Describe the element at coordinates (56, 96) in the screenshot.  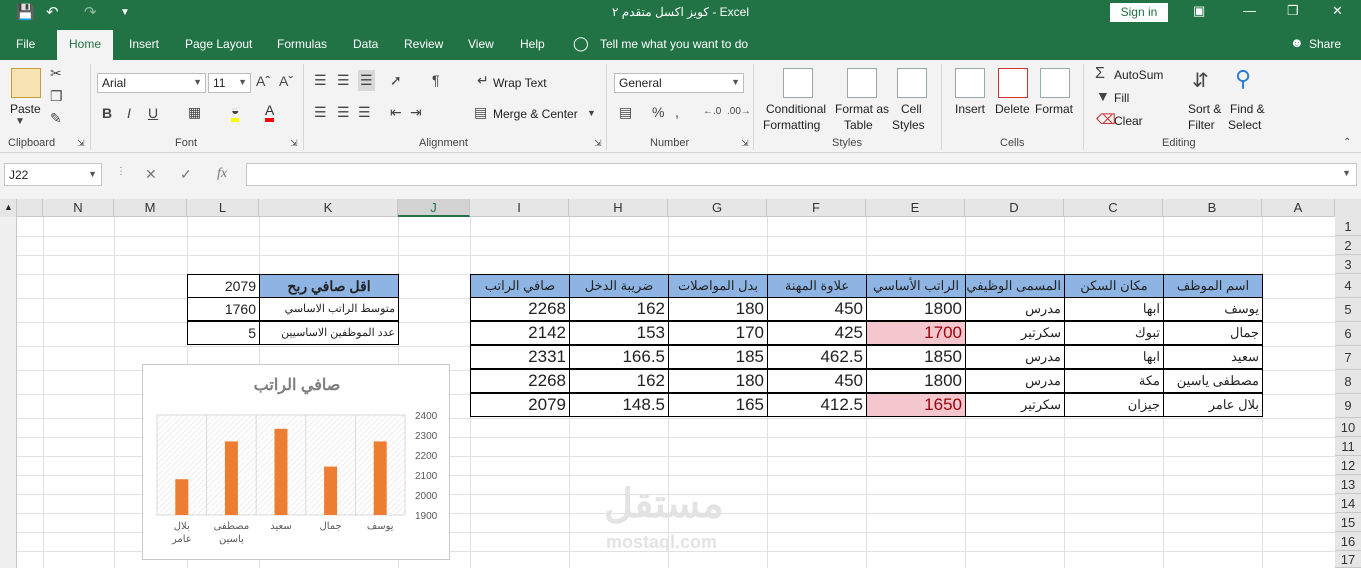
I see `copy-icon: ❐` at that location.